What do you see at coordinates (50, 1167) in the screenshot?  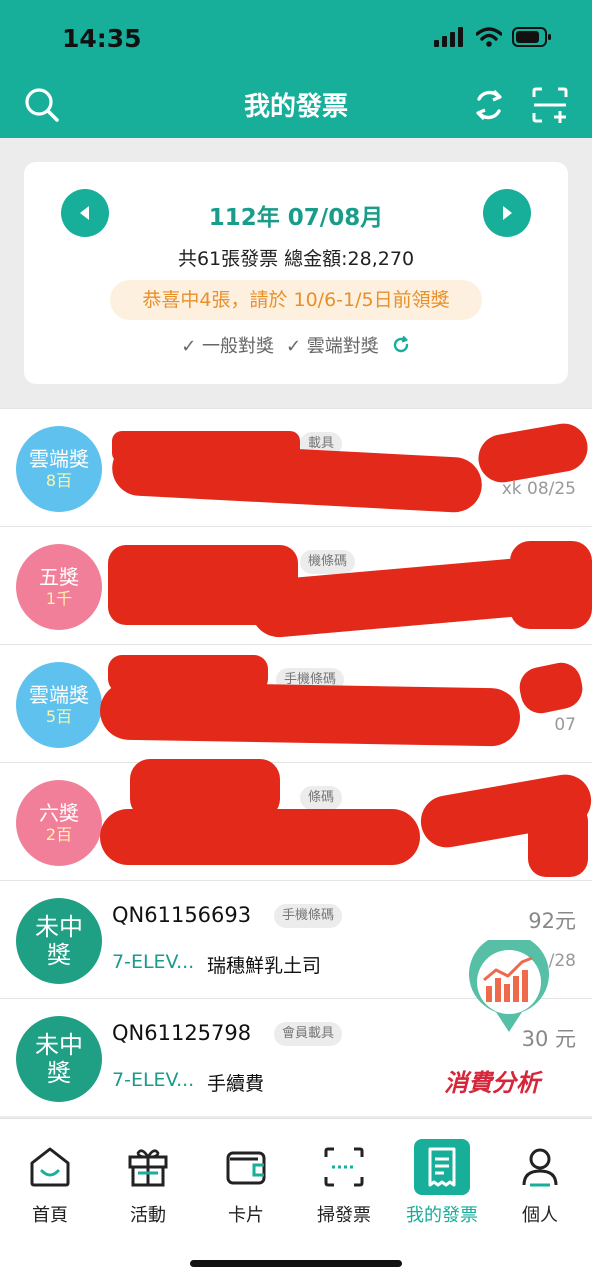 I see `home-icon` at bounding box center [50, 1167].